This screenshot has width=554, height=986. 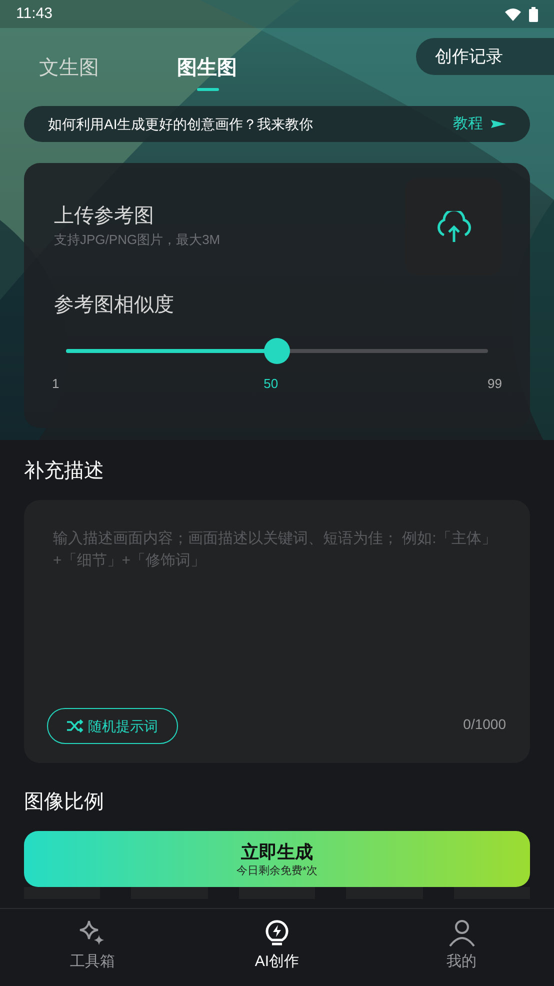 I want to click on upload-button, so click(x=453, y=226).